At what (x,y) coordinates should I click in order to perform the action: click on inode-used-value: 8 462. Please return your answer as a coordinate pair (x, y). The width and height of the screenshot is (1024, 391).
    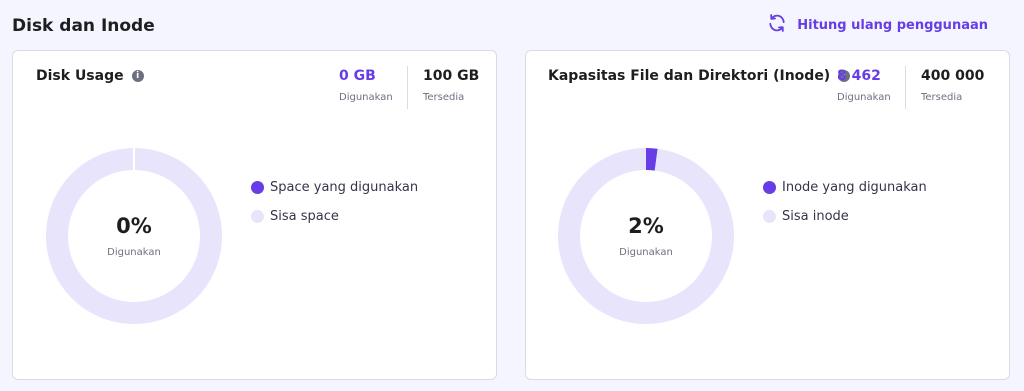
    Looking at the image, I should click on (859, 76).